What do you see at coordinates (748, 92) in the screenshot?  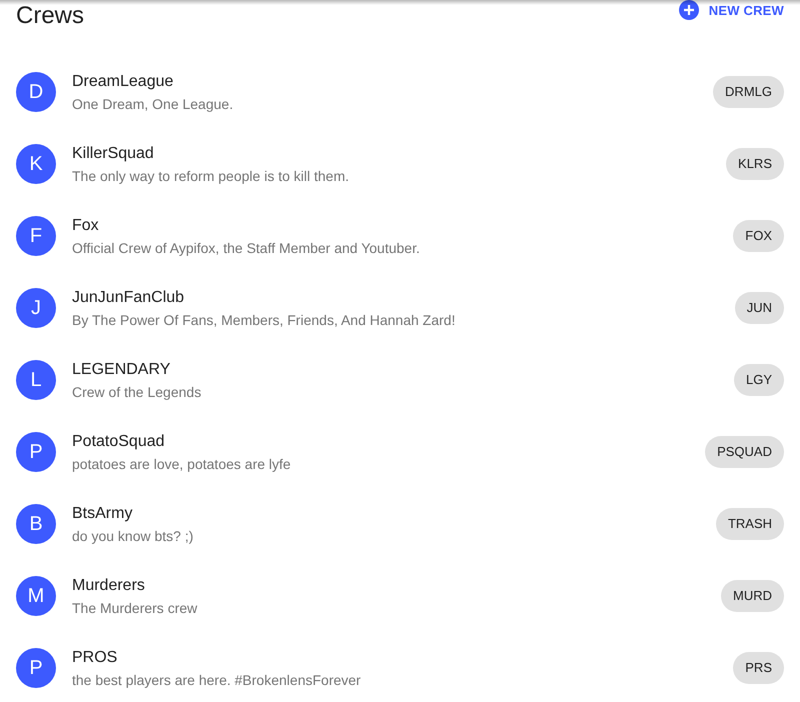 I see `crew-tag: DRMLG` at bounding box center [748, 92].